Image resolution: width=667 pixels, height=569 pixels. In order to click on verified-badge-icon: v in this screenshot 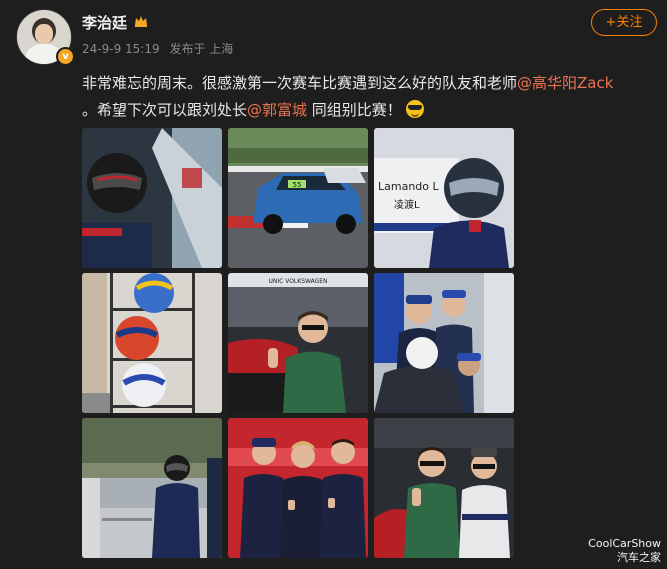, I will do `click(65, 56)`.